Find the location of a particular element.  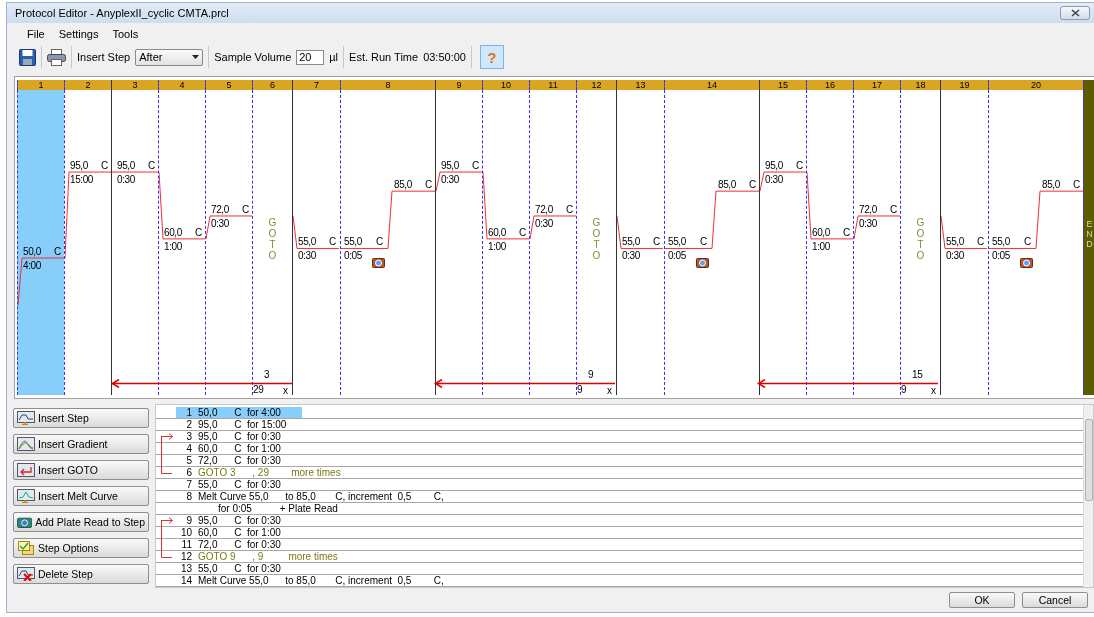

save-icon is located at coordinates (27, 57).